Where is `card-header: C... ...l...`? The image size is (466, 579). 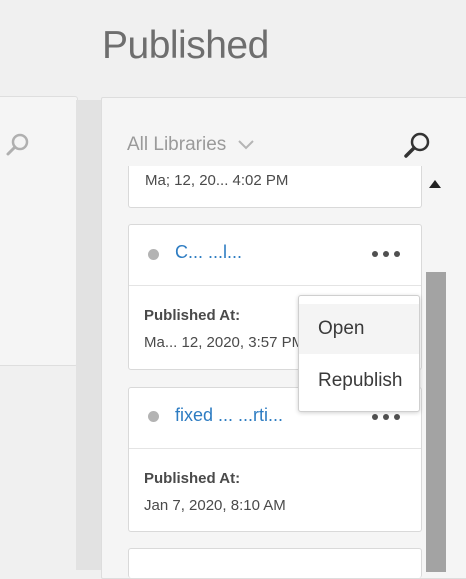 card-header: C... ...l... is located at coordinates (275, 255).